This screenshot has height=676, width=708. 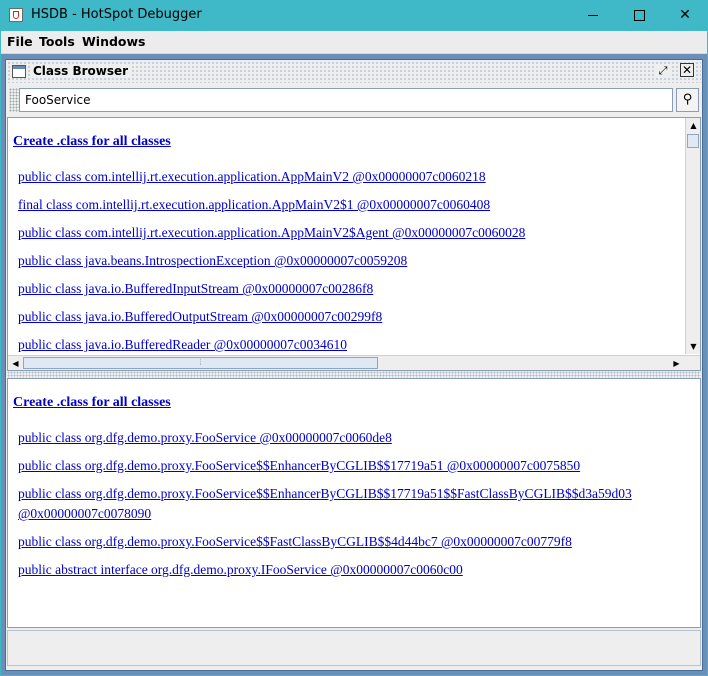 I want to click on minimize-icon, so click(x=593, y=15).